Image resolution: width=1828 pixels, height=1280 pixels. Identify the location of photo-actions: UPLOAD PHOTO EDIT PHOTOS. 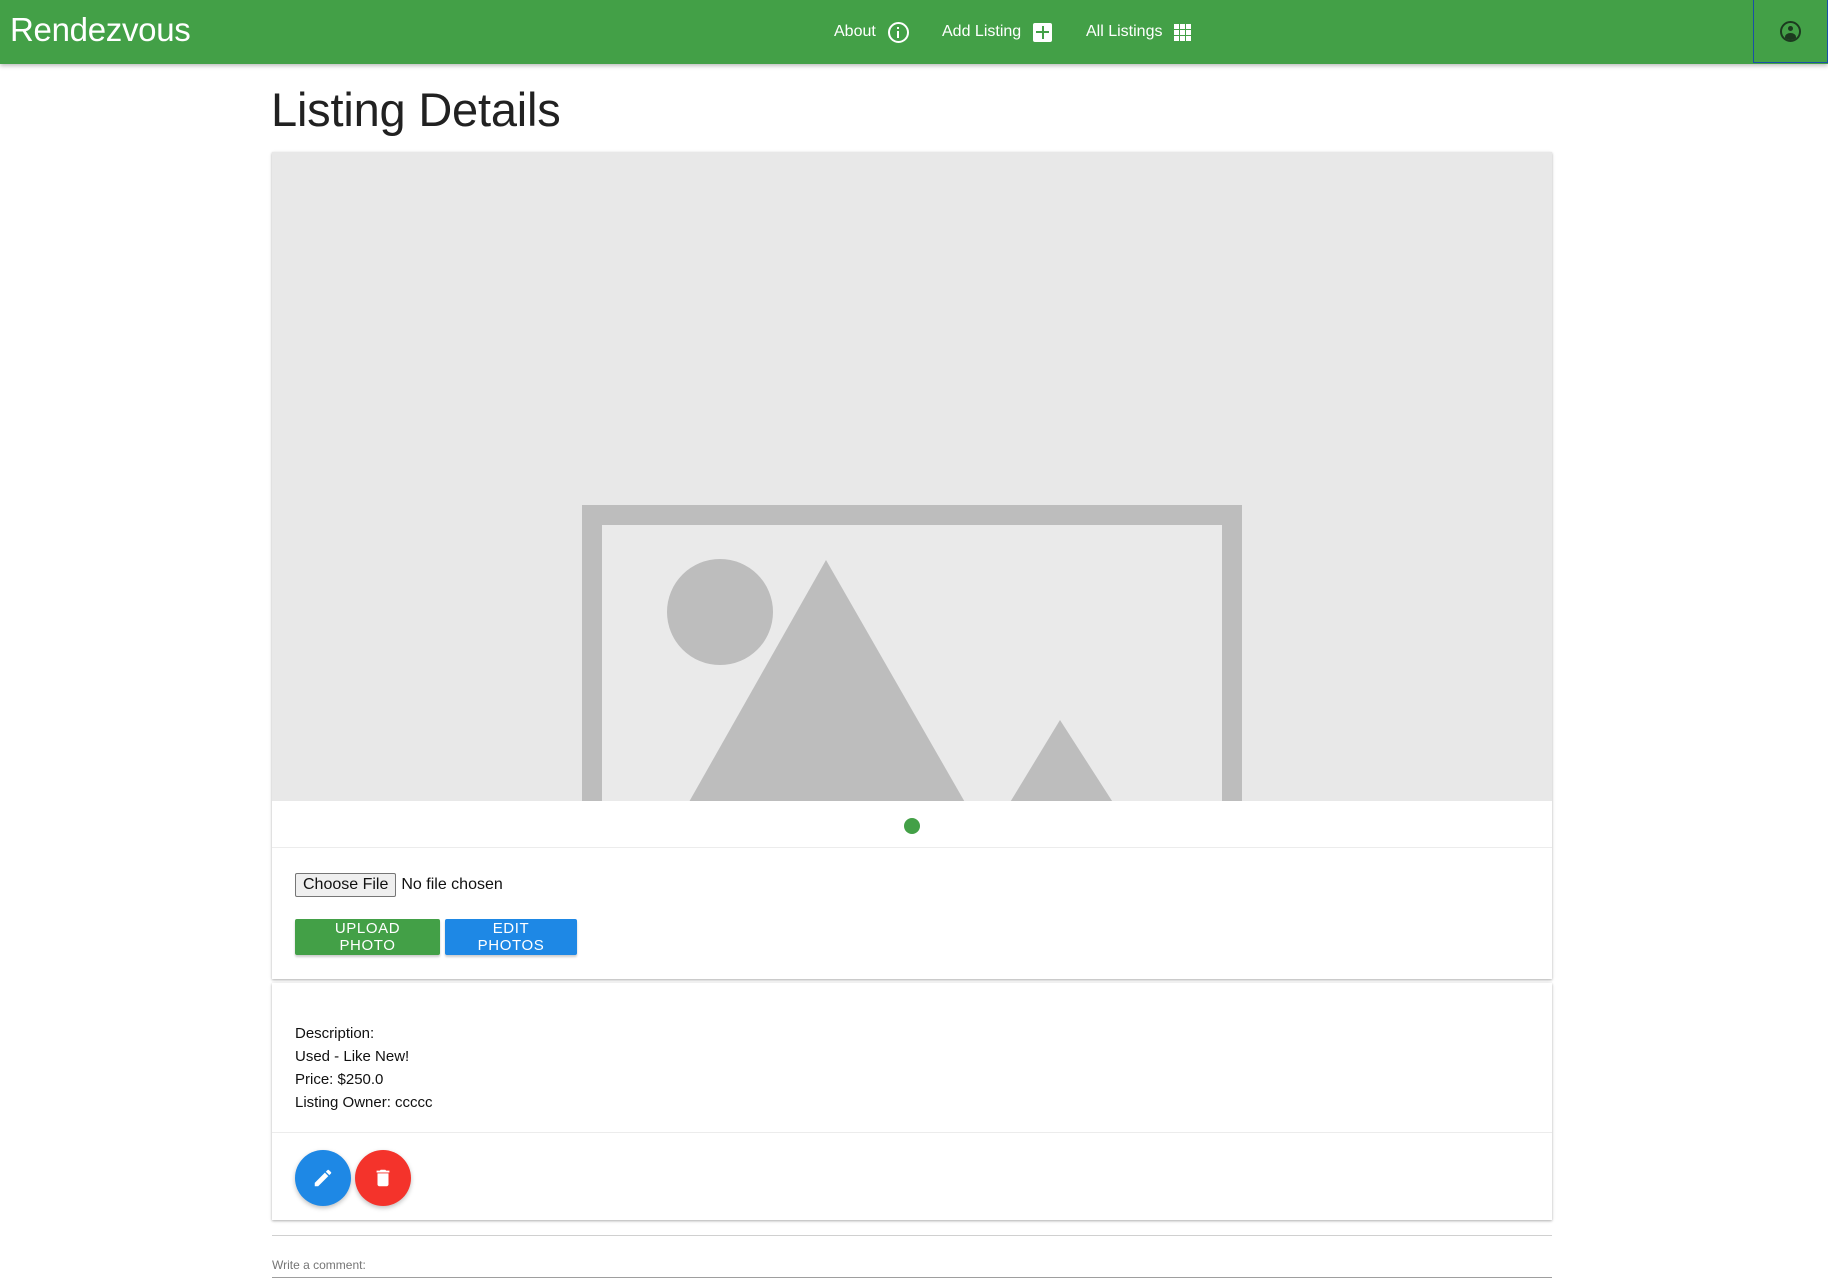
(436, 937).